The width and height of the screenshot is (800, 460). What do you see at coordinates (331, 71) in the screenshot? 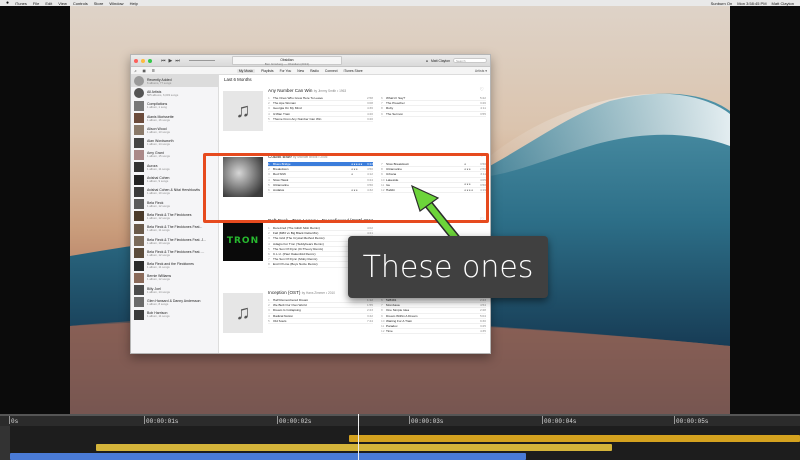
I see `tab-connect: Connect` at bounding box center [331, 71].